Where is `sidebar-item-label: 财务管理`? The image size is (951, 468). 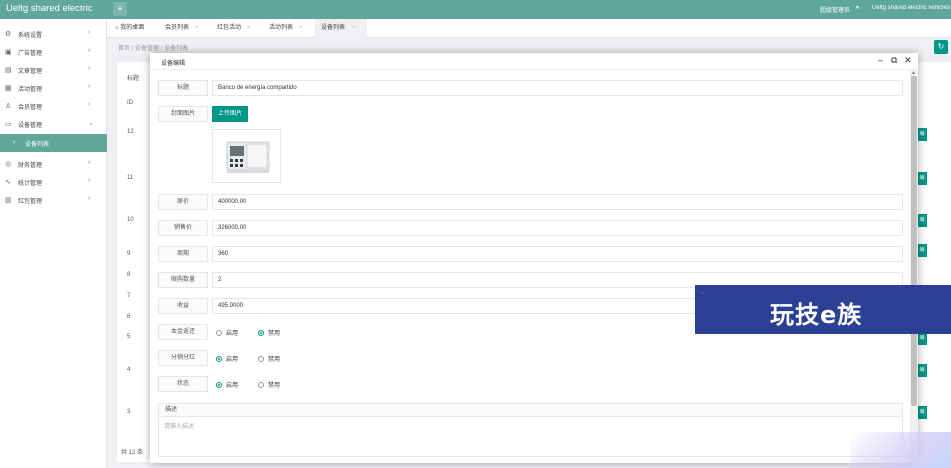
sidebar-item-label: 财务管理 is located at coordinates (30, 166).